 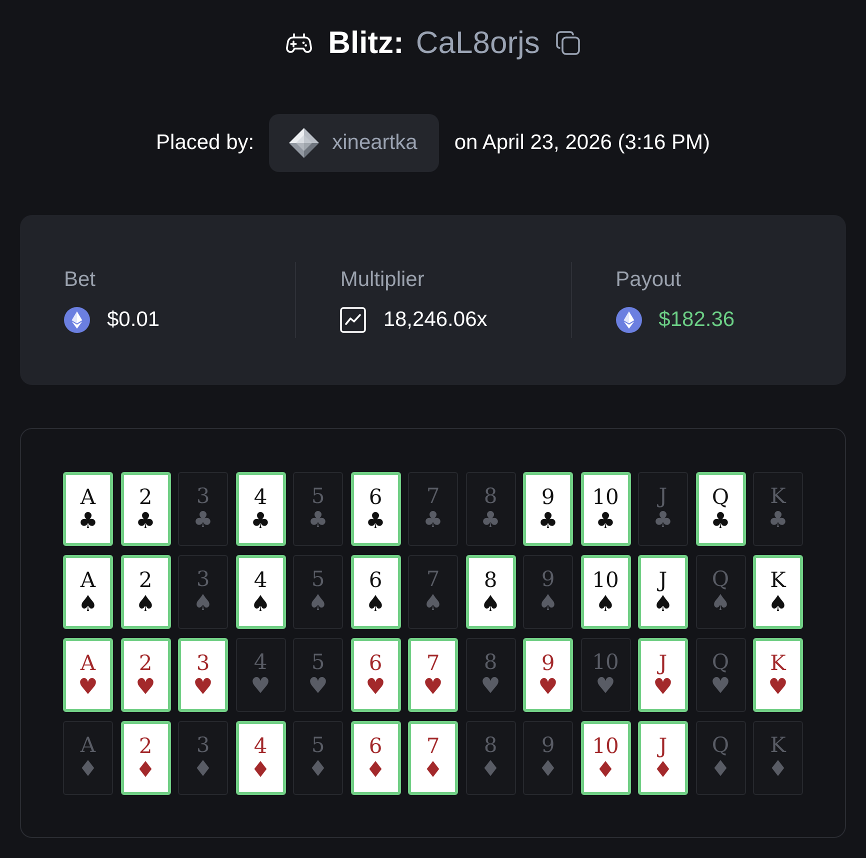 What do you see at coordinates (435, 320) in the screenshot?
I see `stat-value: 18,246.06x` at bounding box center [435, 320].